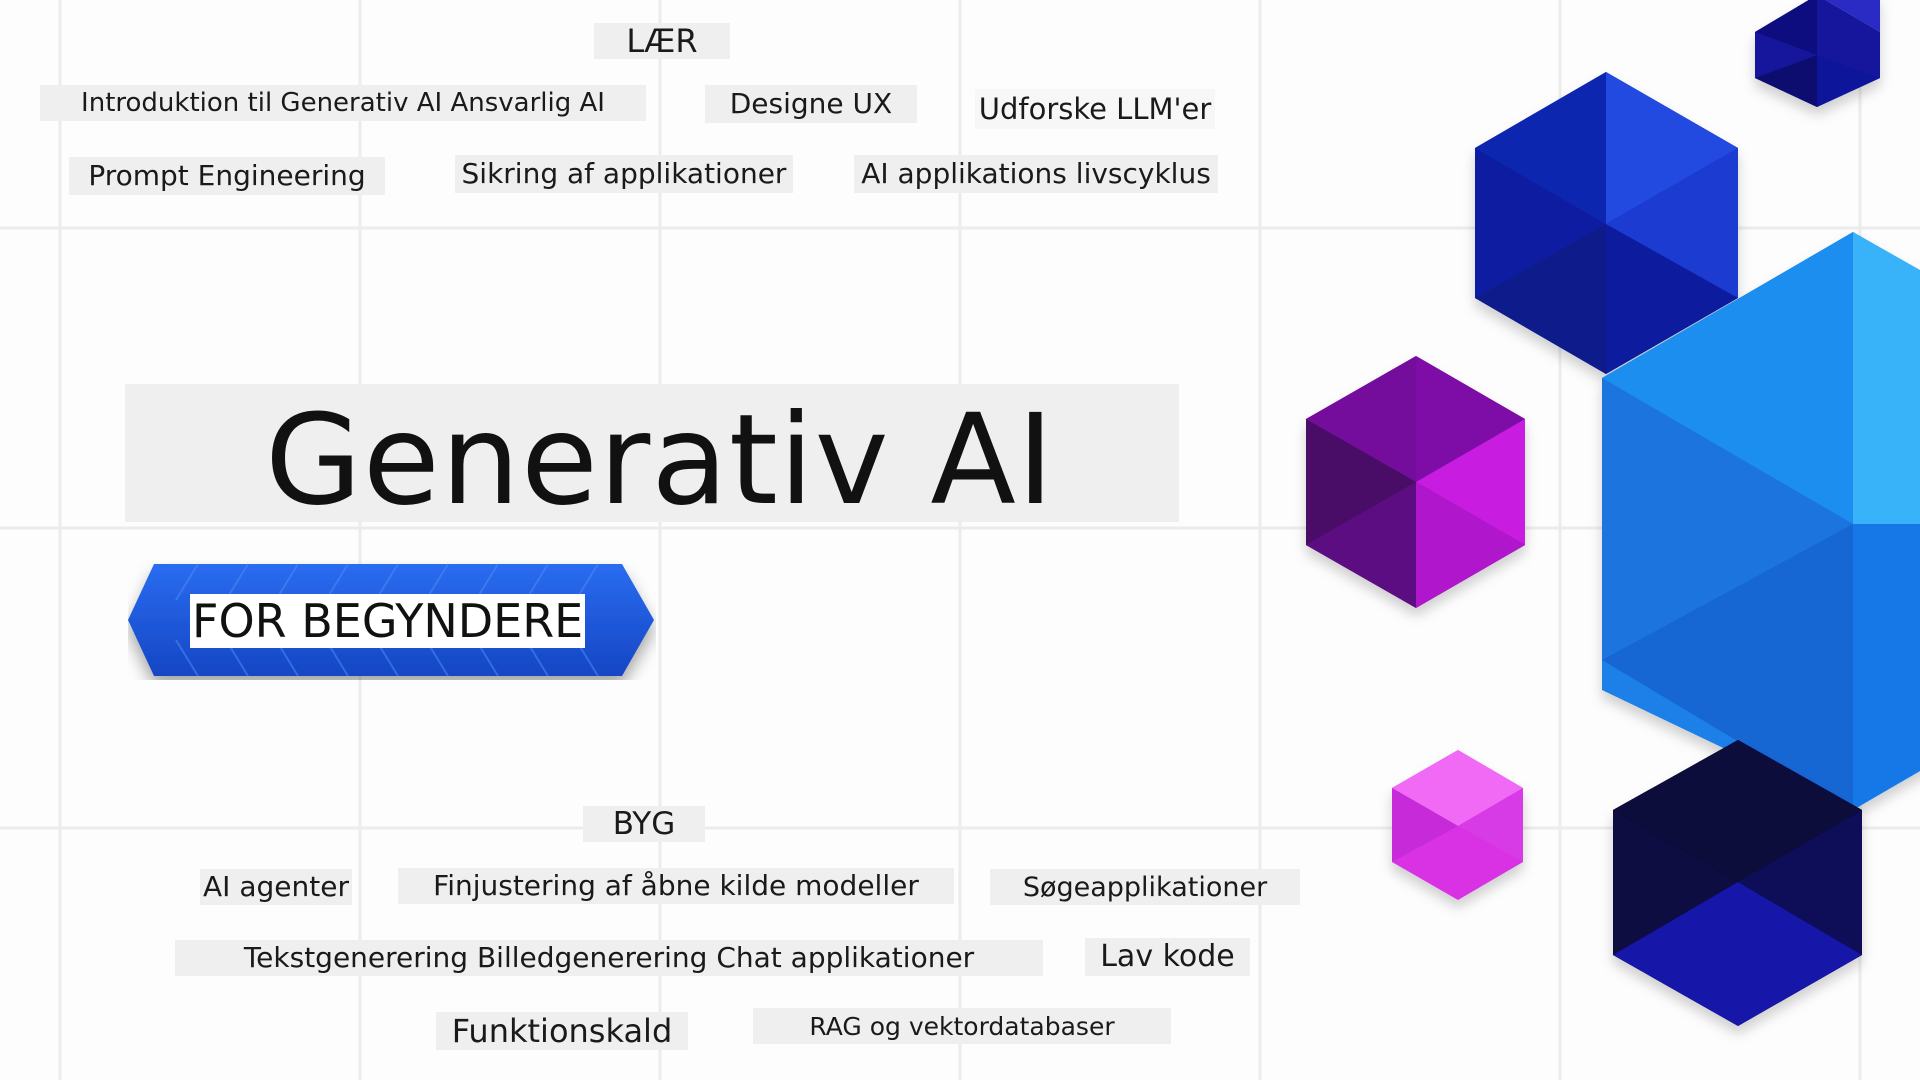 The height and width of the screenshot is (1080, 1920). I want to click on build-heading: BYG, so click(644, 824).